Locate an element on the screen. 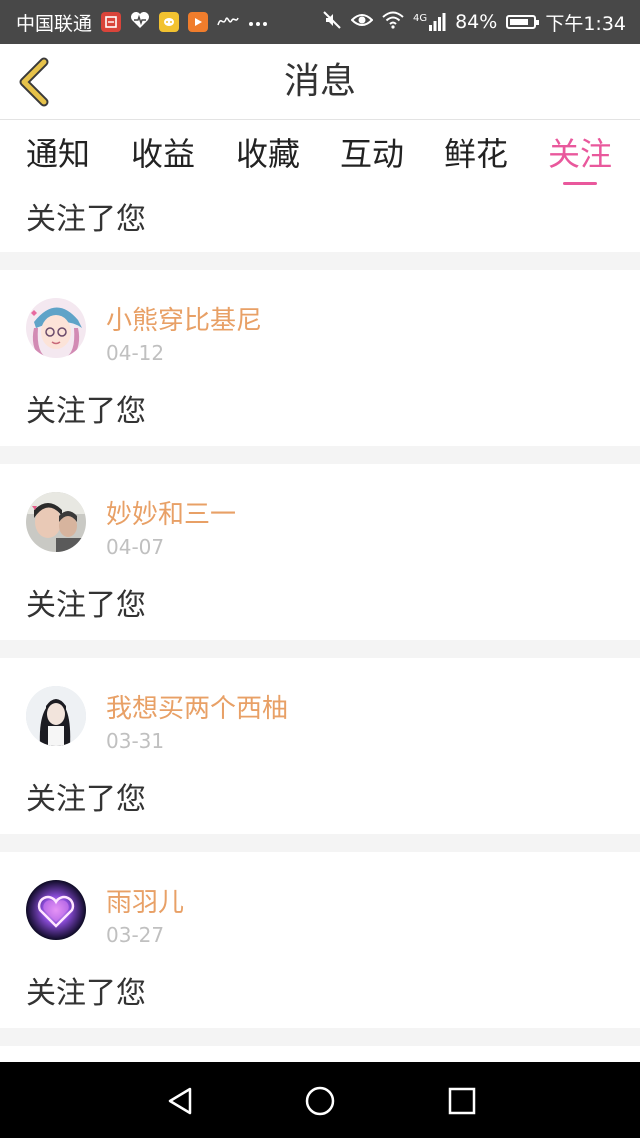 The height and width of the screenshot is (1138, 640). health-icon is located at coordinates (140, 22).